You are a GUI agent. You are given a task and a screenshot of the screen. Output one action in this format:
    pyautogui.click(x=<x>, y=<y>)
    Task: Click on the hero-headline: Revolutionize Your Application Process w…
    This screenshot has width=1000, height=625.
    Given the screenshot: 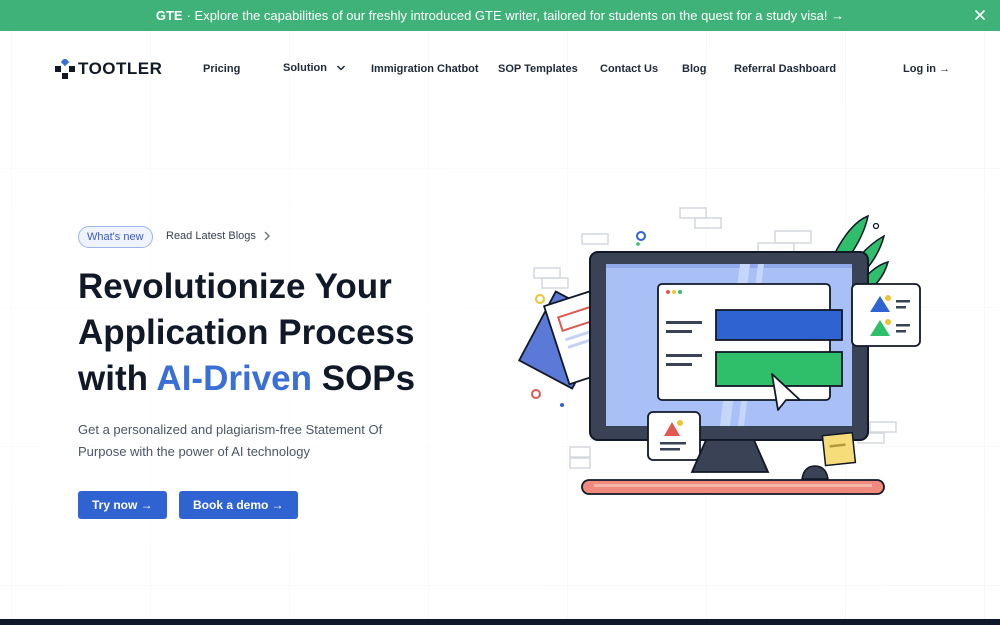 What is the action you would take?
    pyautogui.click(x=288, y=333)
    